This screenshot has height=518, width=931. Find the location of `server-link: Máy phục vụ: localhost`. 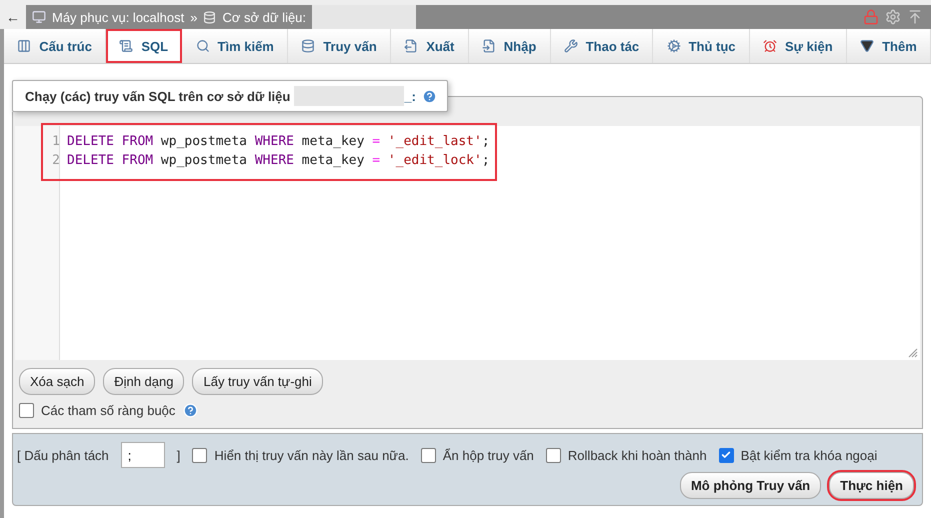

server-link: Máy phục vụ: localhost is located at coordinates (118, 17).